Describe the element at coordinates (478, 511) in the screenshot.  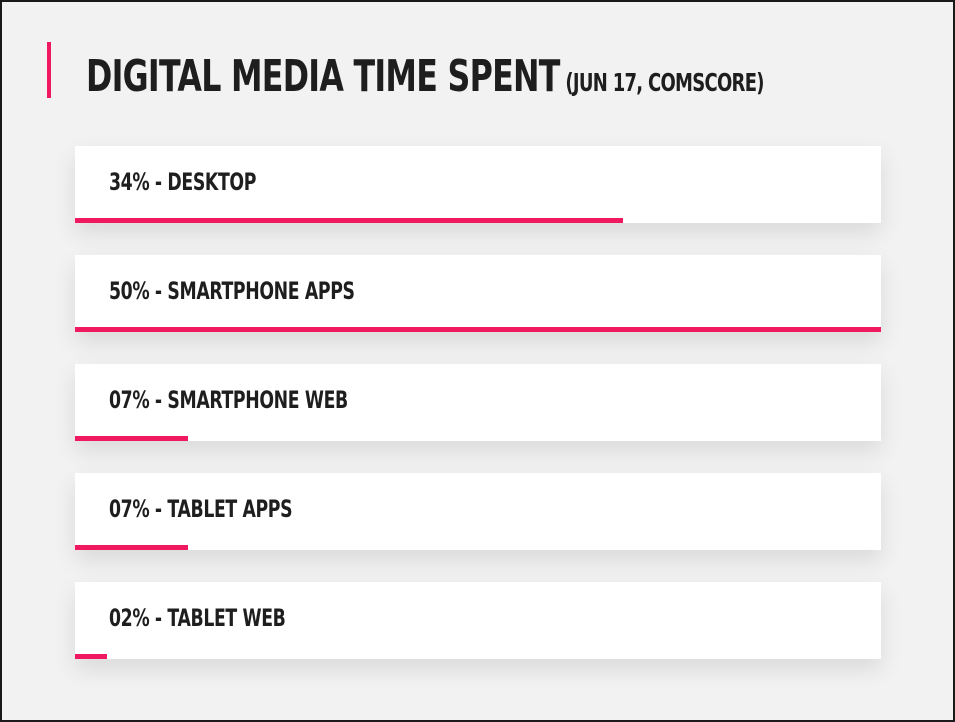
I see `bar-row-tablet-apps: 07% - TABLET APPS` at that location.